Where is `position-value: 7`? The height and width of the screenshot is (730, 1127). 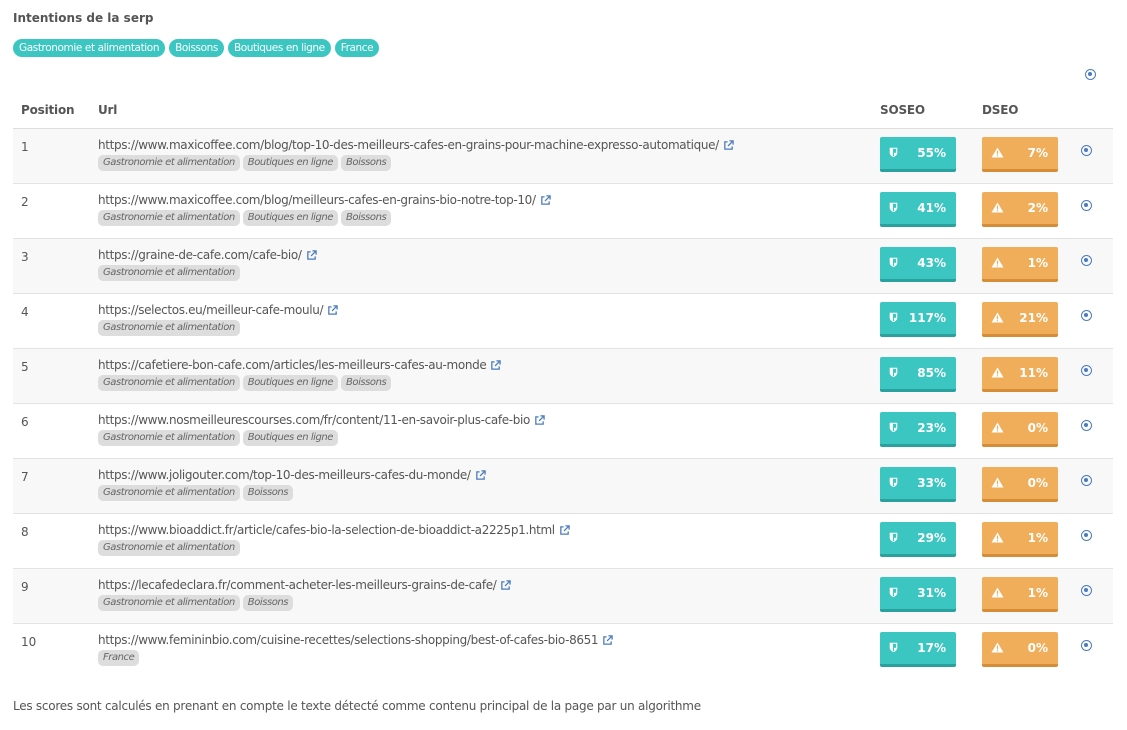 position-value: 7 is located at coordinates (25, 476).